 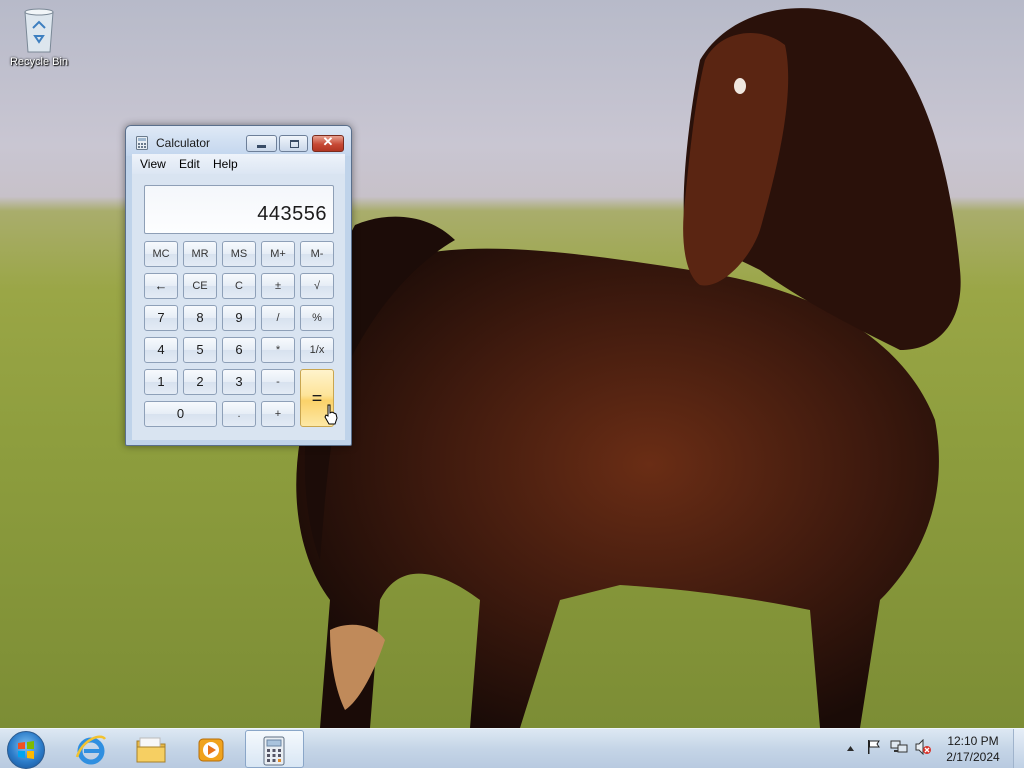 I want to click on window-title: Calculator, so click(x=183, y=143).